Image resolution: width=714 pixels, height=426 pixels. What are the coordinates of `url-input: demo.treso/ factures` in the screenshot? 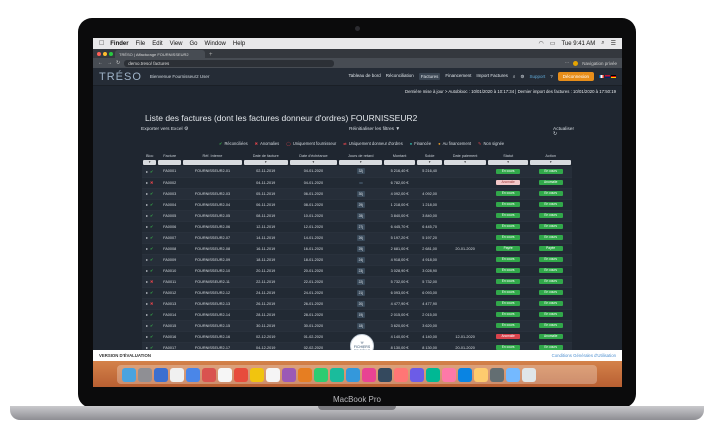 It's located at (229, 63).